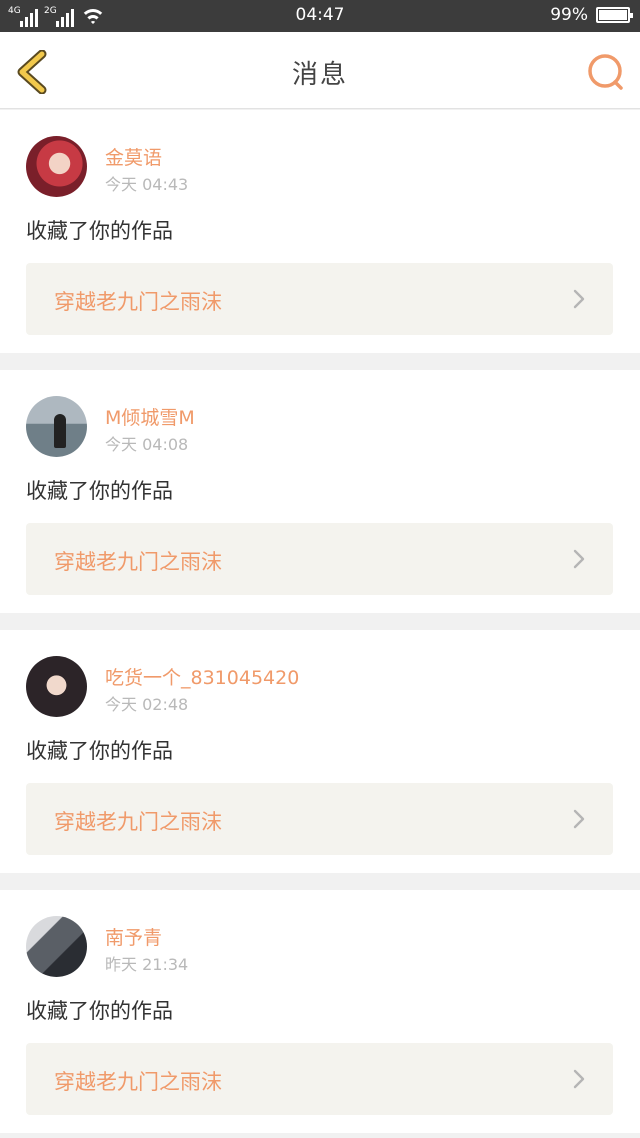  What do you see at coordinates (150, 416) in the screenshot?
I see `user-name: M倾城雪M` at bounding box center [150, 416].